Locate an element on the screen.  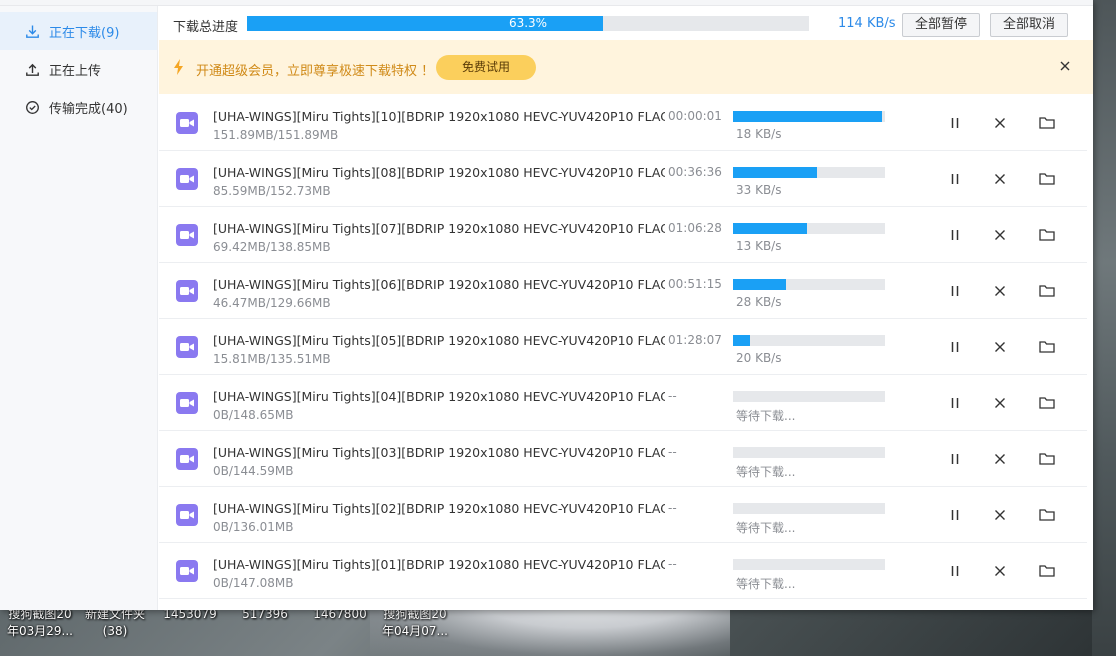
sidebar-item-label: 正在上传 is located at coordinates (75, 71).